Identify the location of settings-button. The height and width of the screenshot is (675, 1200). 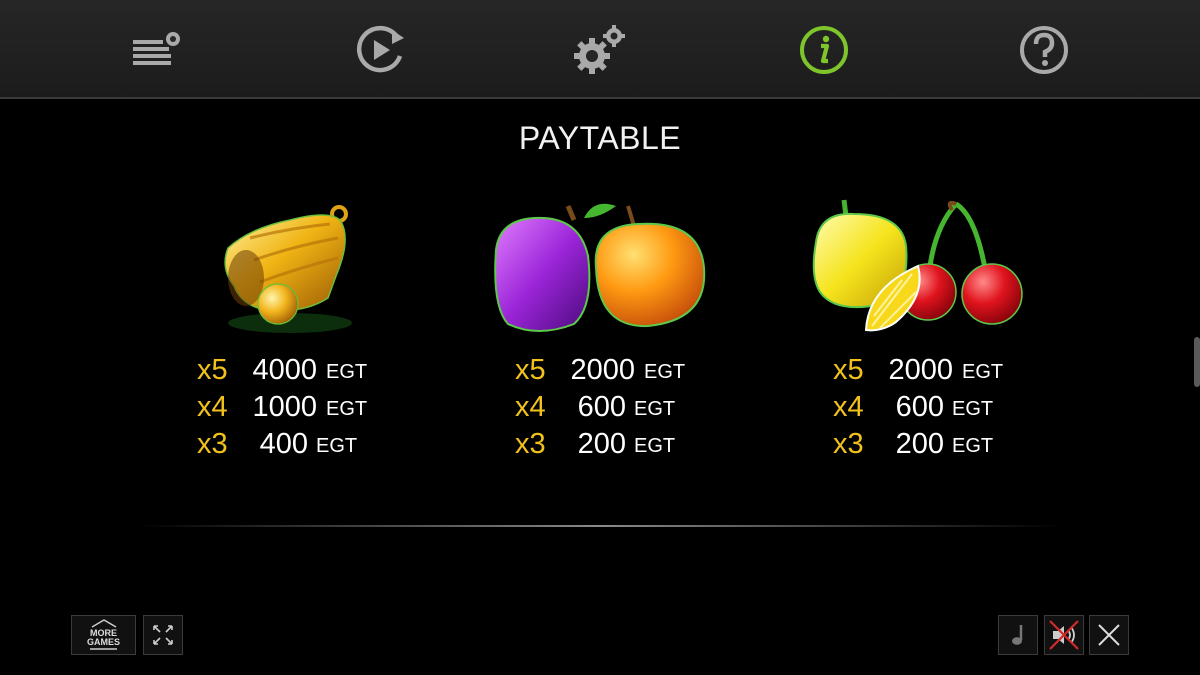
(600, 50).